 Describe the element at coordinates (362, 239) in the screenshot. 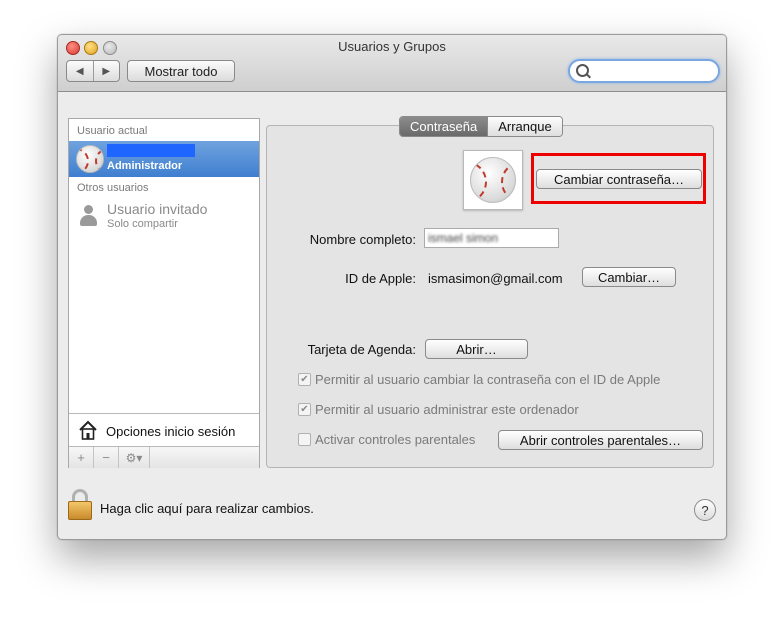

I see `full-name-label: Nombre completo:` at that location.